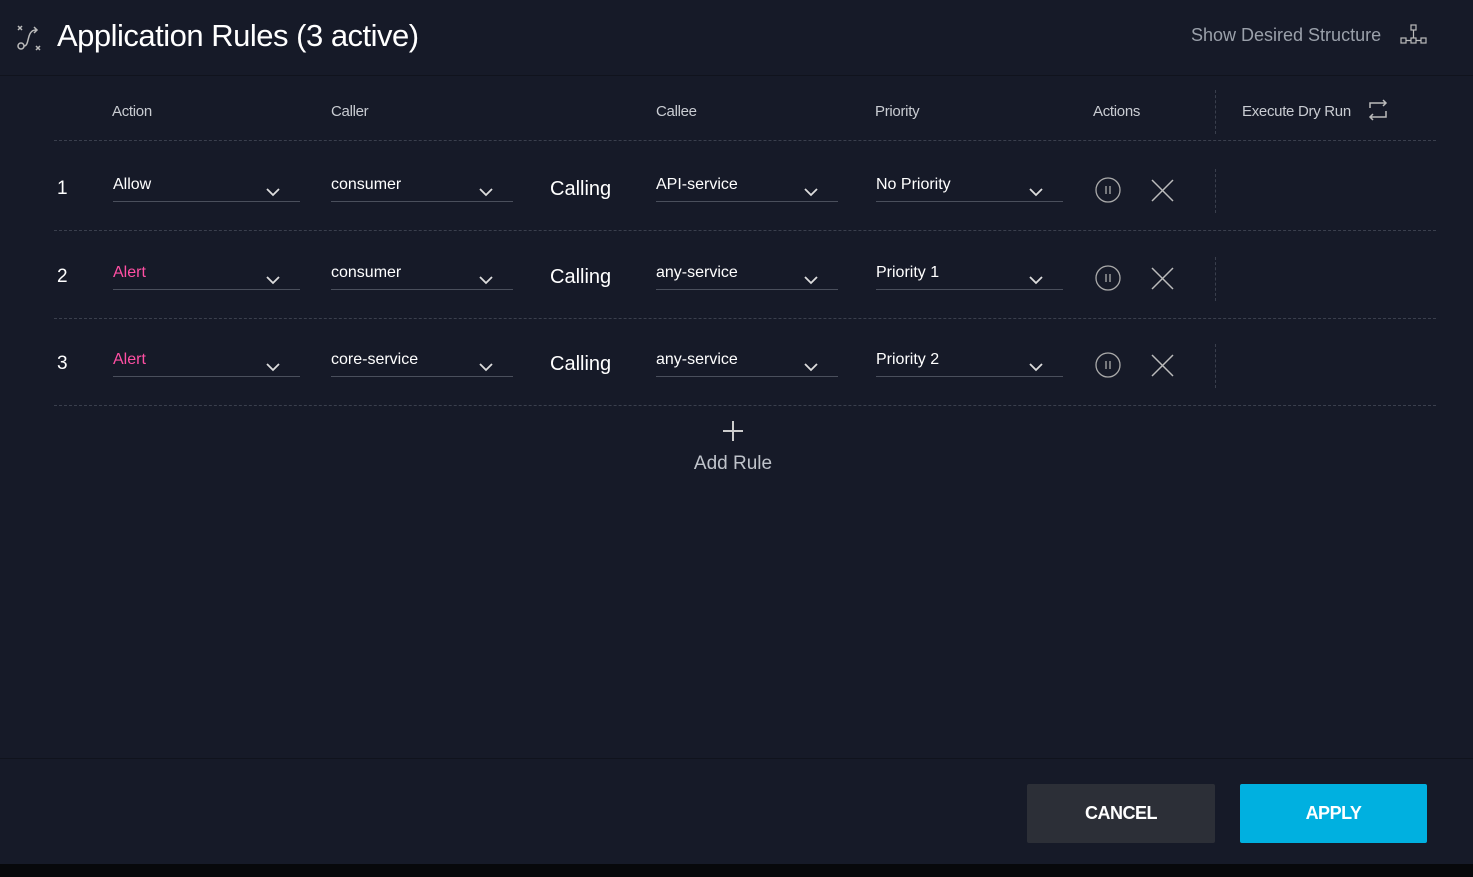 The height and width of the screenshot is (877, 1473). What do you see at coordinates (1378, 110) in the screenshot?
I see `dry-run-icon` at bounding box center [1378, 110].